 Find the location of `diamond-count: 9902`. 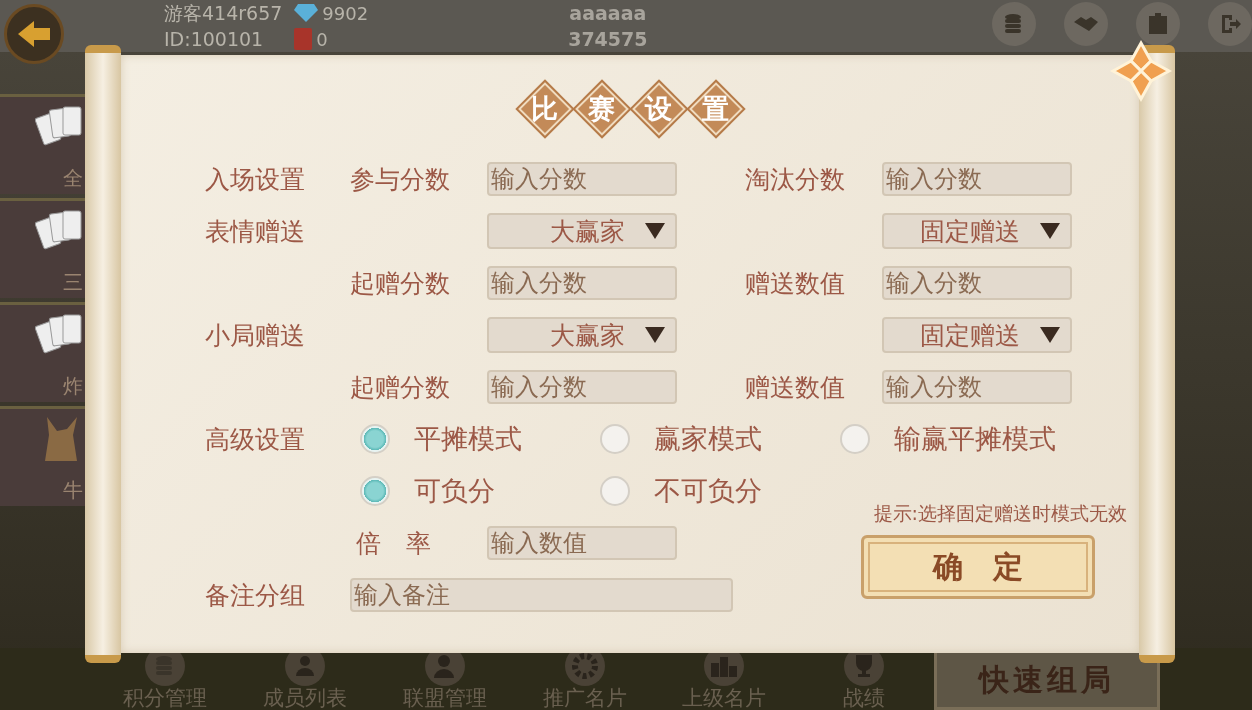

diamond-count: 9902 is located at coordinates (345, 13).